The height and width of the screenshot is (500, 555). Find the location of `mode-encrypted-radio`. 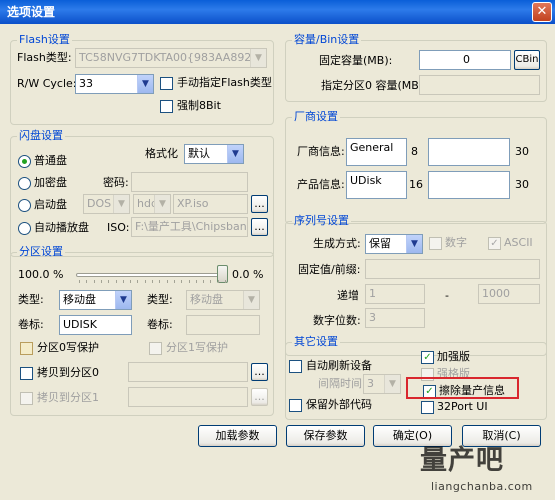

mode-encrypted-radio is located at coordinates (24, 183).